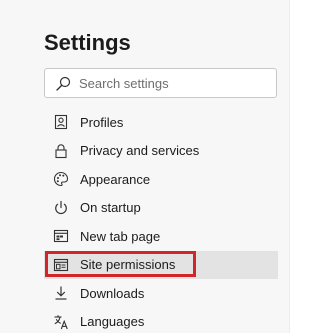  I want to click on page-title: Settings, so click(87, 43).